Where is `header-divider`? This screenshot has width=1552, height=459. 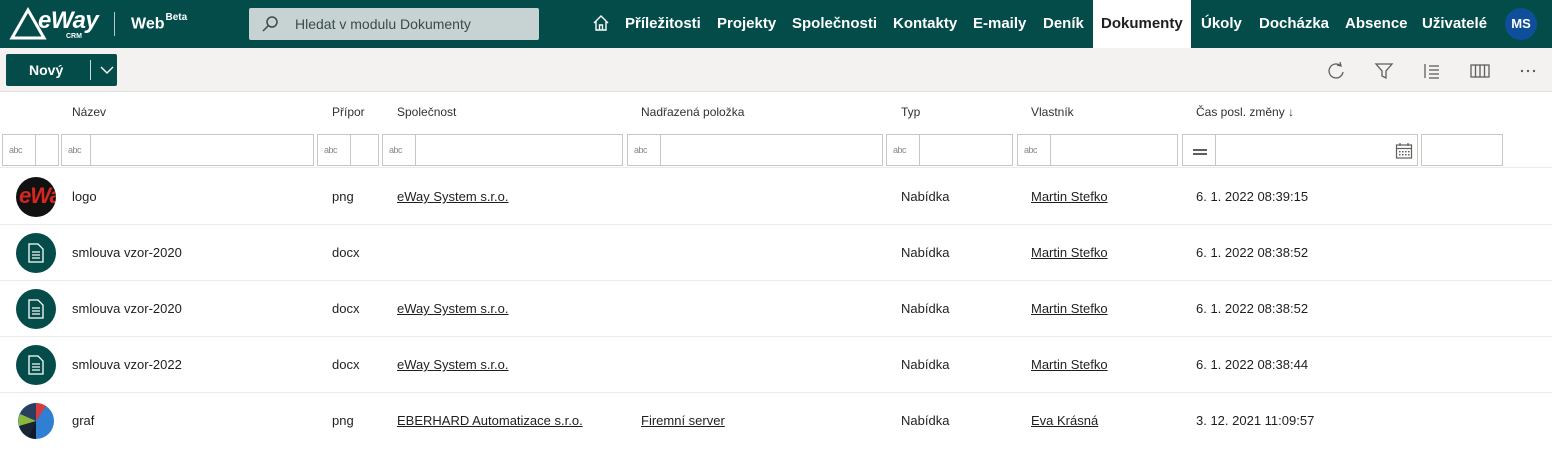 header-divider is located at coordinates (114, 24).